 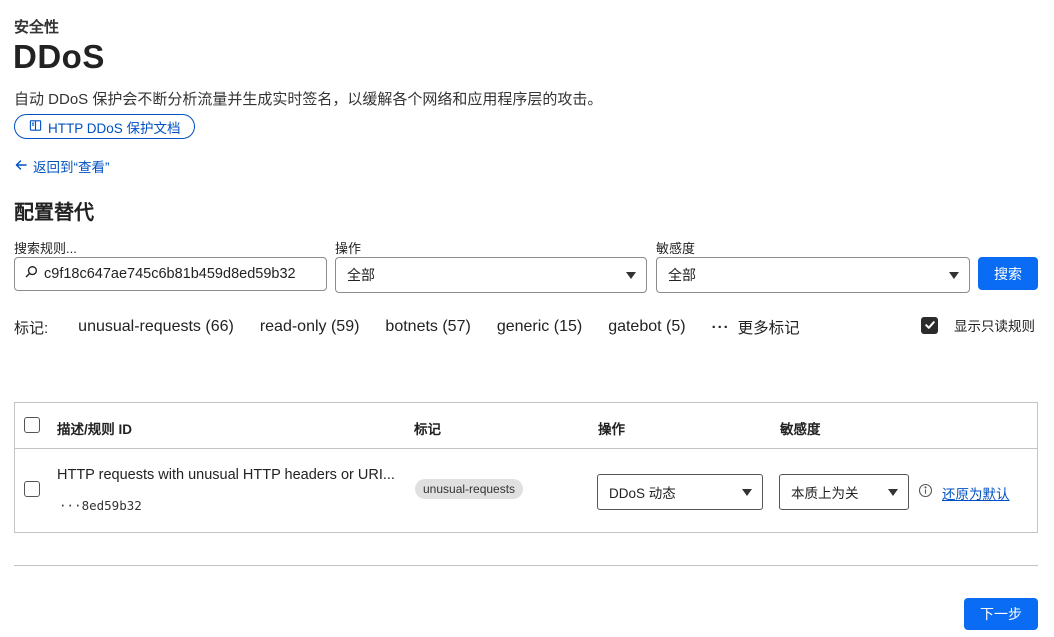 What do you see at coordinates (646, 327) in the screenshot?
I see `tag-filter-gatebot: gatebot (5)` at bounding box center [646, 327].